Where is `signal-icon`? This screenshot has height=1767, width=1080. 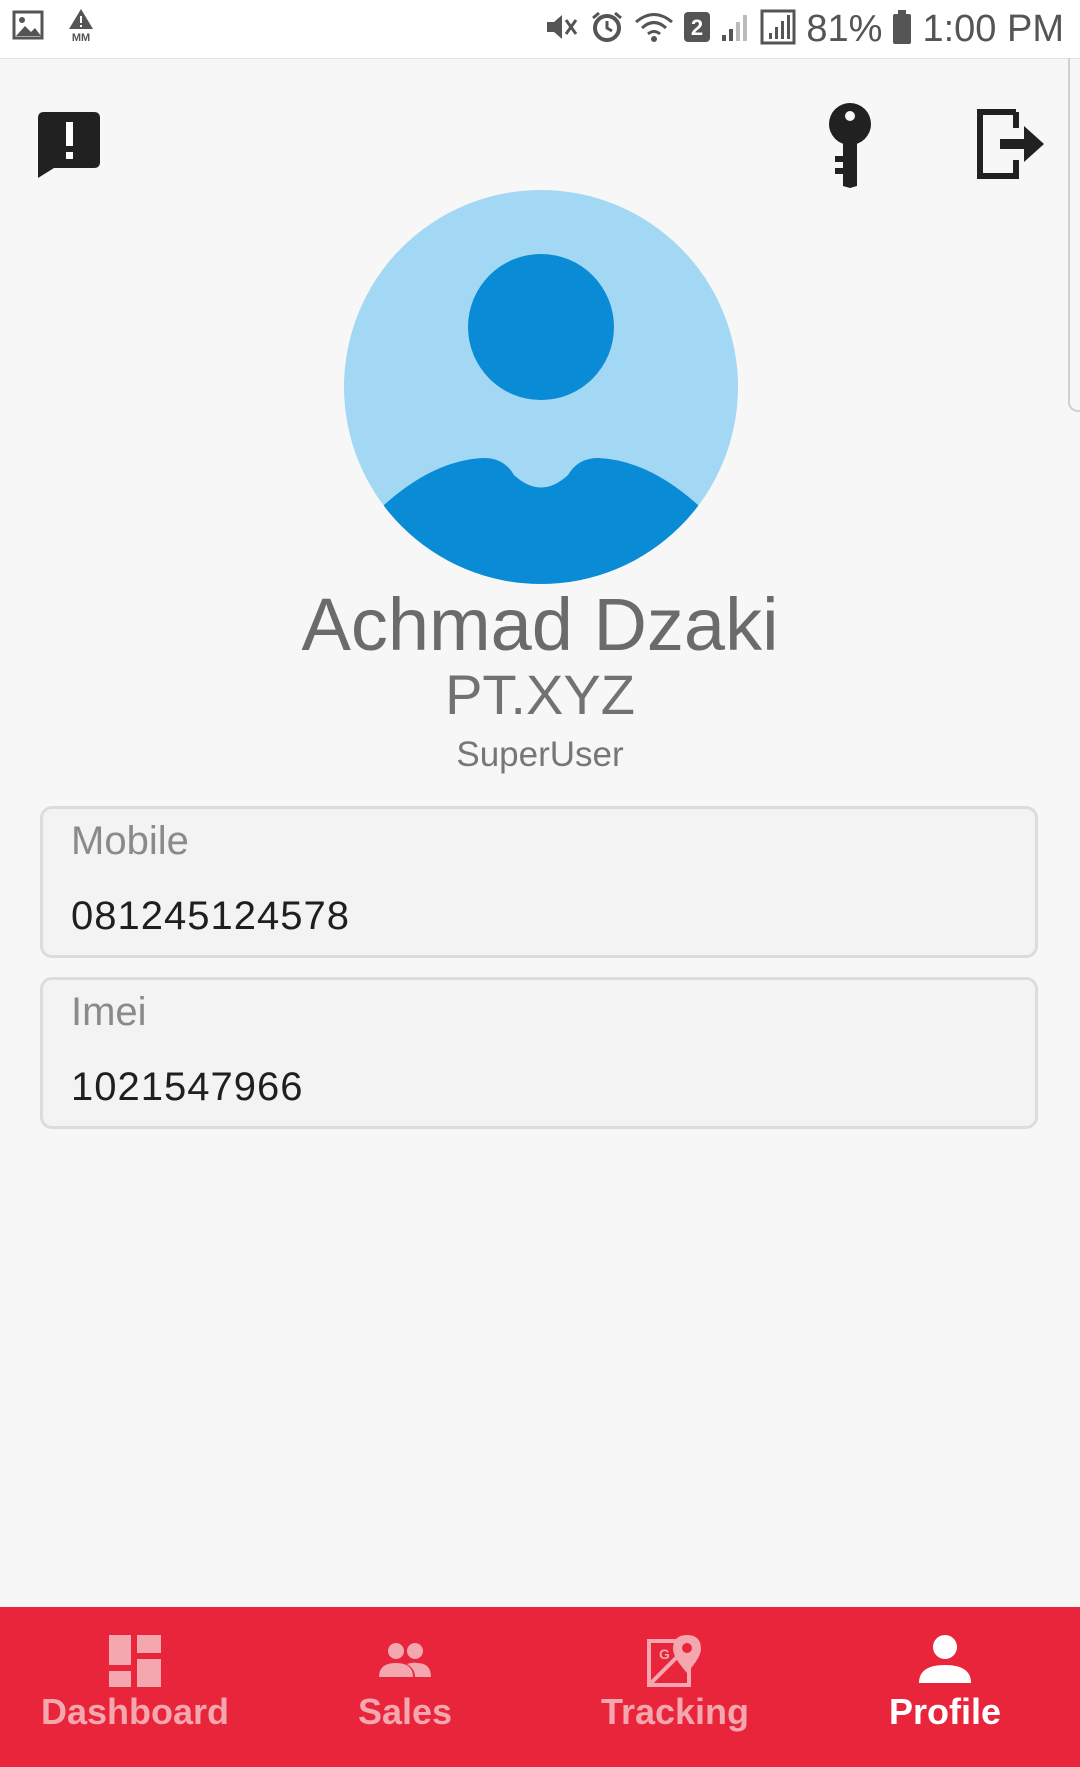
signal-icon is located at coordinates (735, 29).